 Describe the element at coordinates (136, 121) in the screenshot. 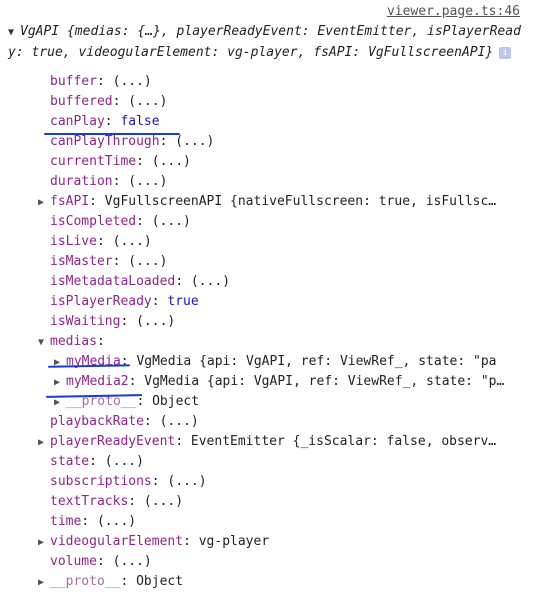

I see `property-value: false` at that location.